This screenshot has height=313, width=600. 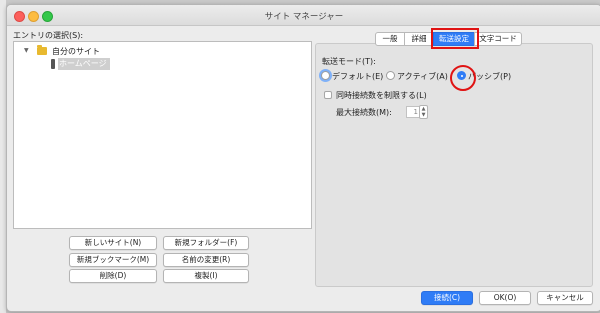 What do you see at coordinates (48, 35) in the screenshot?
I see `entry-select-label: エントリの選択(S):` at bounding box center [48, 35].